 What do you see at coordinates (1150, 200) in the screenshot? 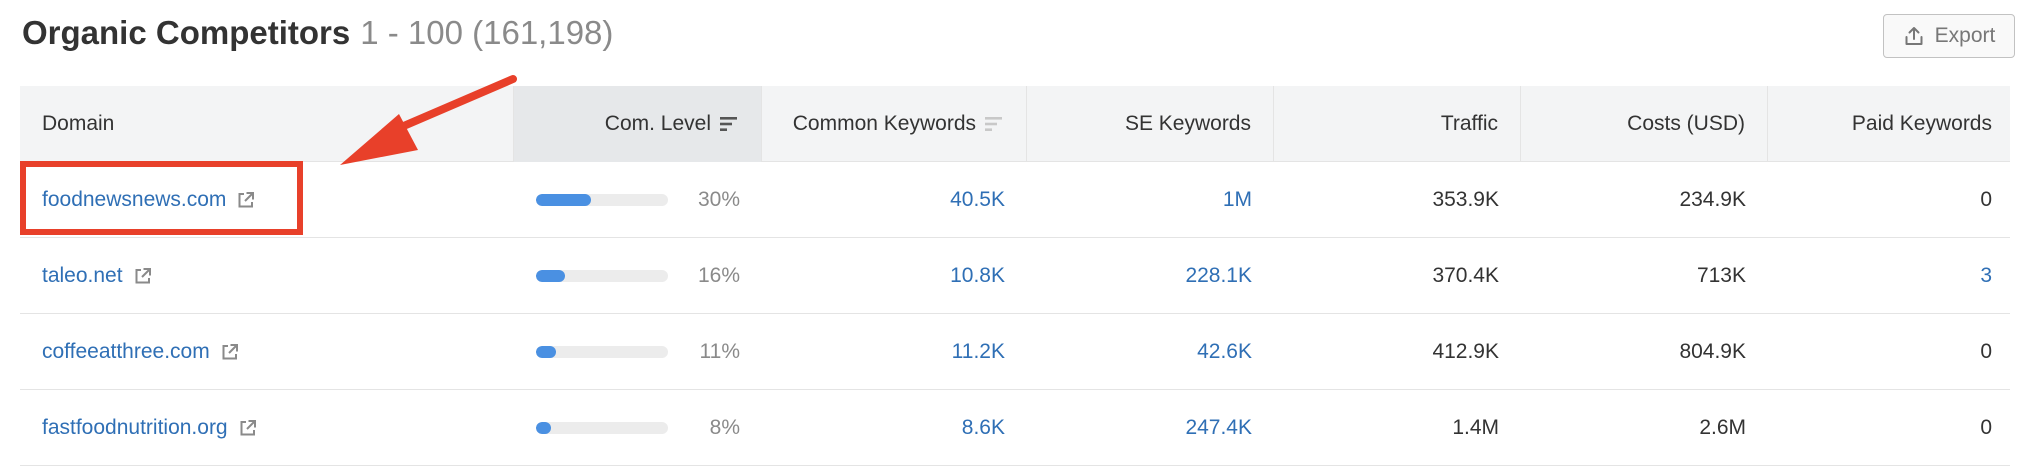
I see `se-keywords-link: 1M` at bounding box center [1150, 200].